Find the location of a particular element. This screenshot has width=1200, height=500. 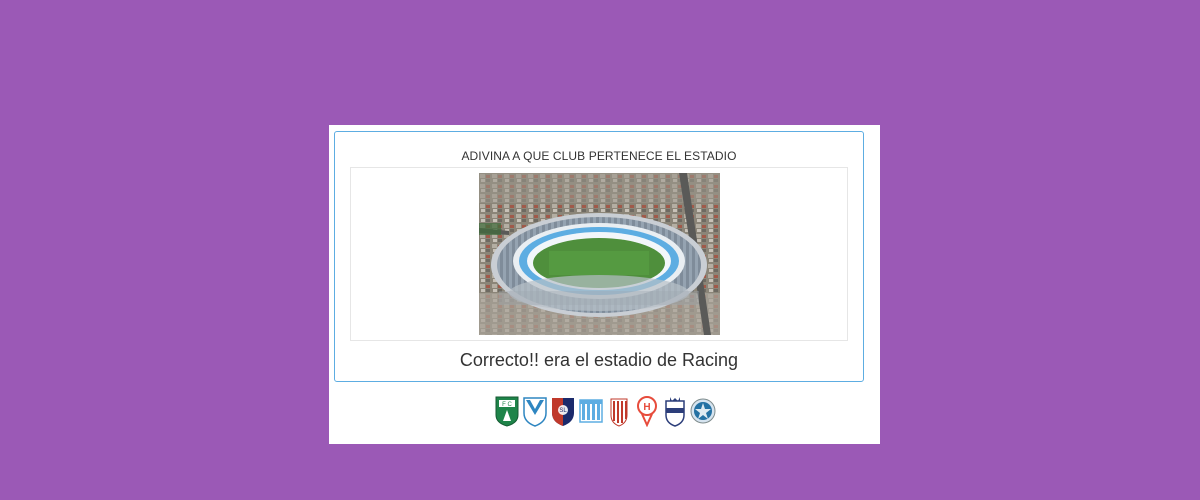

barracas-crest-icon is located at coordinates (619, 411).